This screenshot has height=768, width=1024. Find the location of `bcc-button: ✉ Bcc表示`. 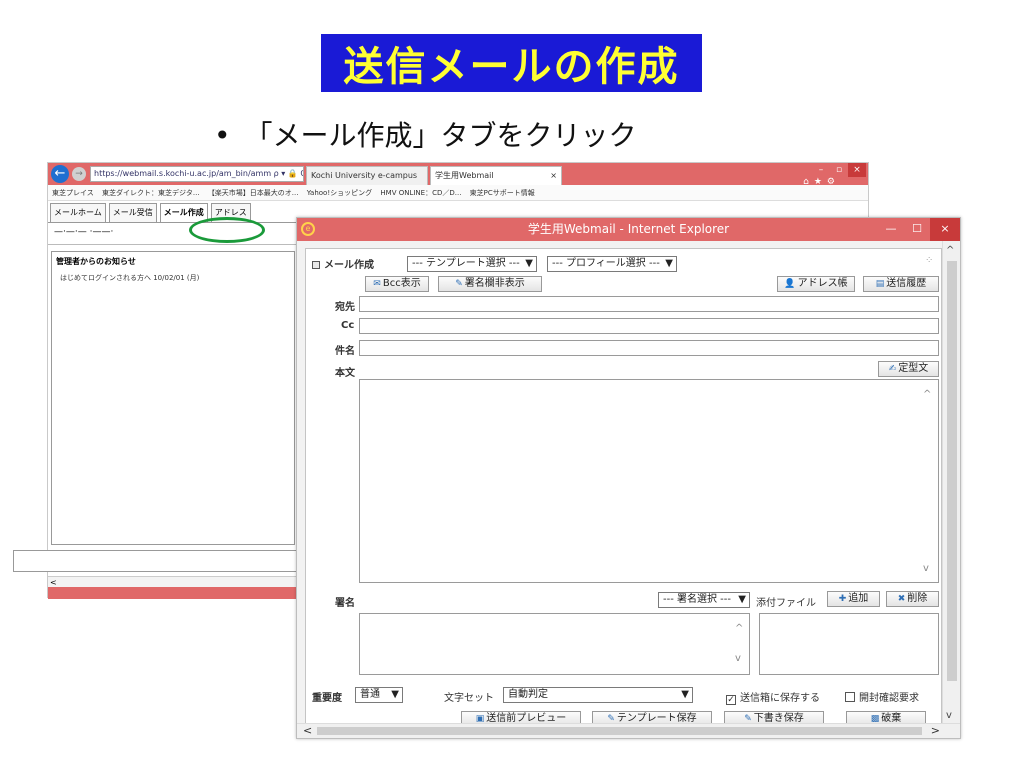

bcc-button: ✉ Bcc表示 is located at coordinates (397, 284).